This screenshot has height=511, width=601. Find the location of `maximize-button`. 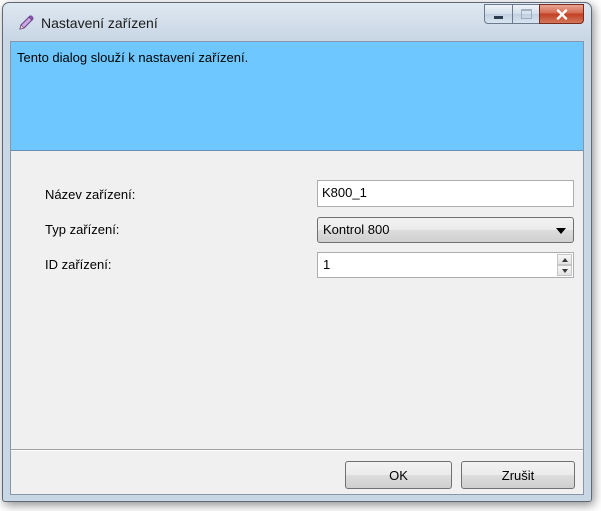

maximize-button is located at coordinates (525, 14).